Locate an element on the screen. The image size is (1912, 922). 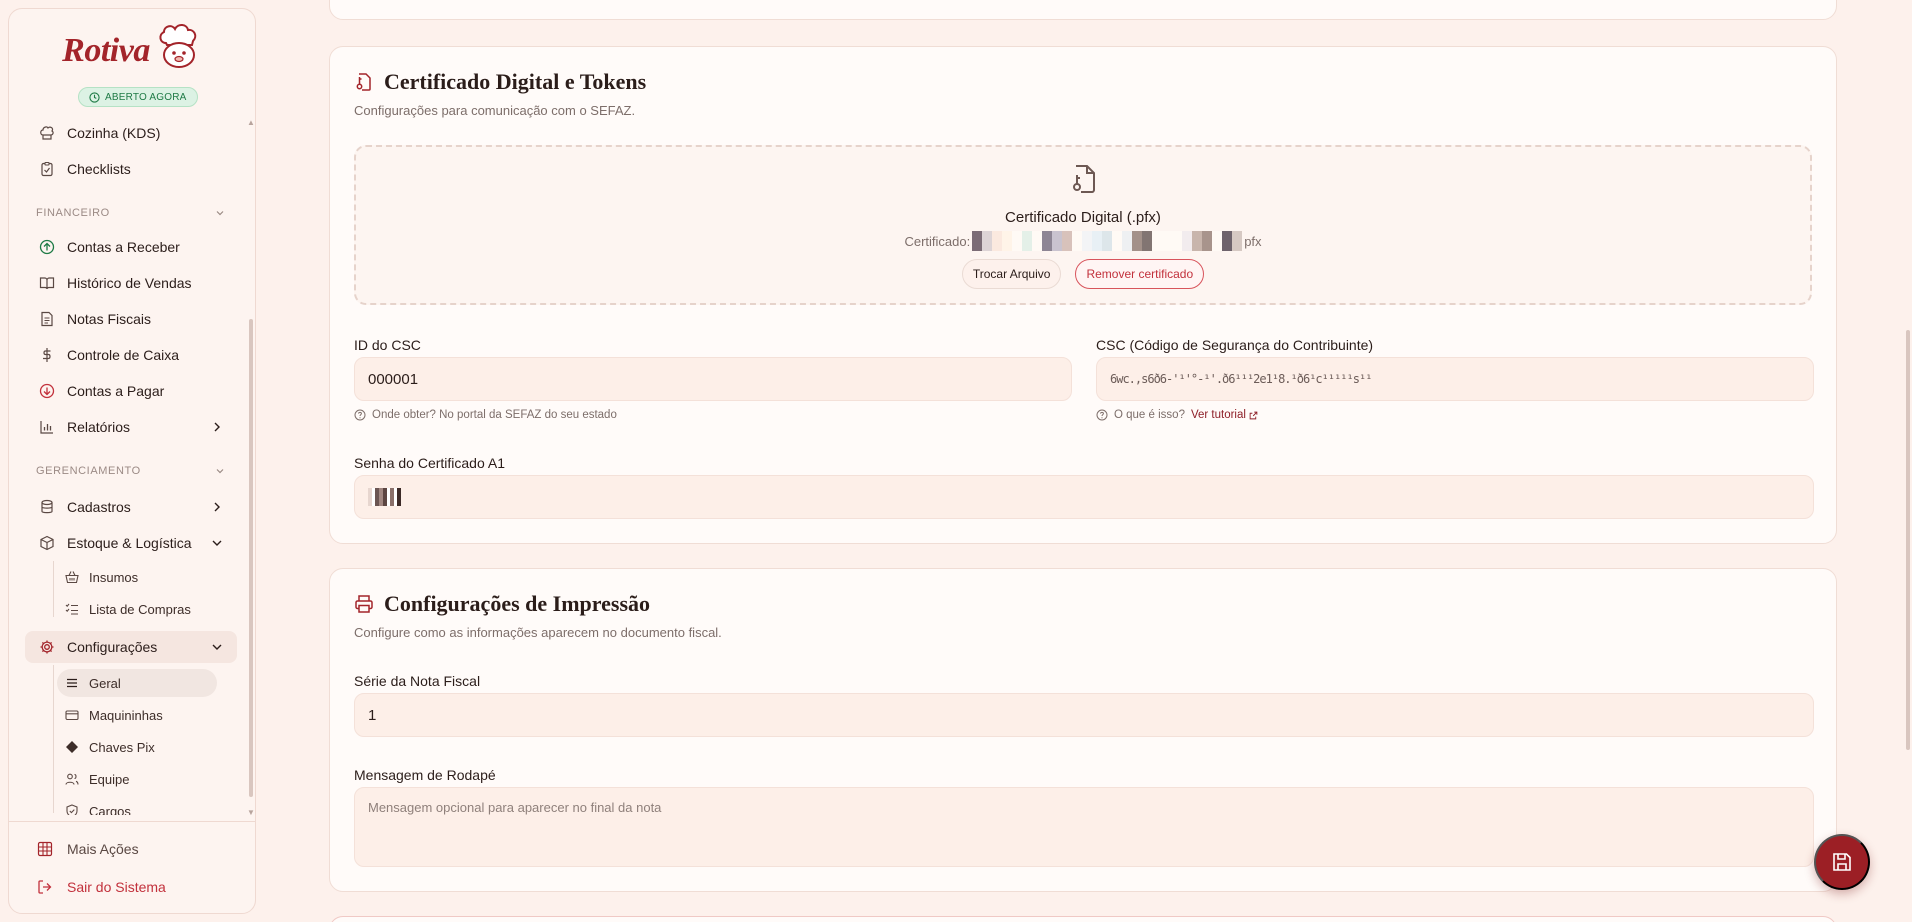
sidebar-item-estoque: Estoque & Logística is located at coordinates (131, 543).